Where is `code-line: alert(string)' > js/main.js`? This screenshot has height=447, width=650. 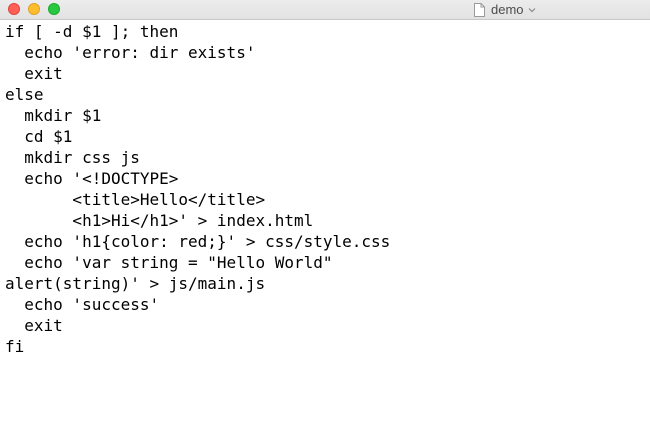 code-line: alert(string)' > js/main.js is located at coordinates (135, 283).